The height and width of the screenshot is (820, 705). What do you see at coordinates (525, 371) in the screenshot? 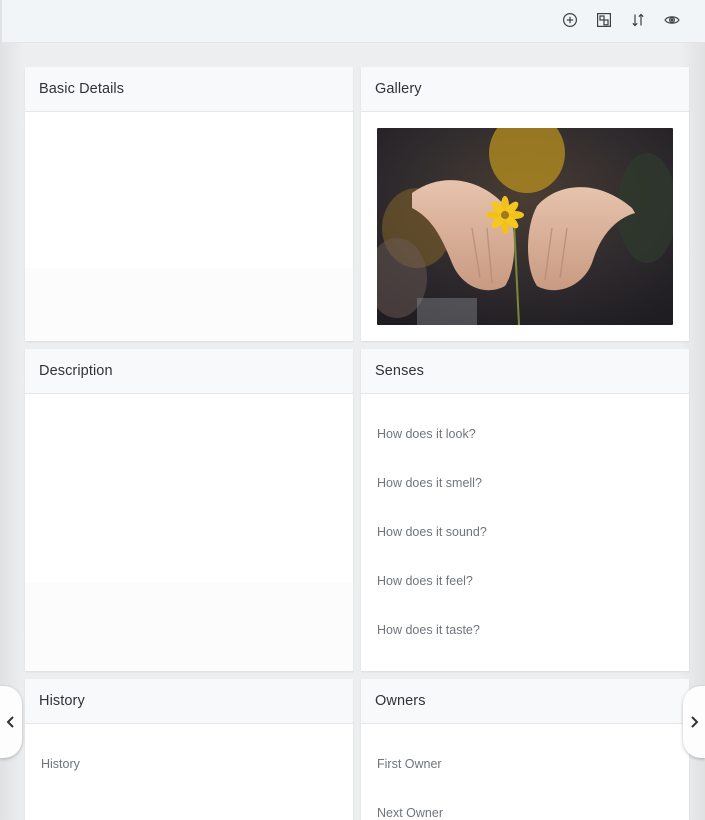
I see `senses-title: Senses` at bounding box center [525, 371].